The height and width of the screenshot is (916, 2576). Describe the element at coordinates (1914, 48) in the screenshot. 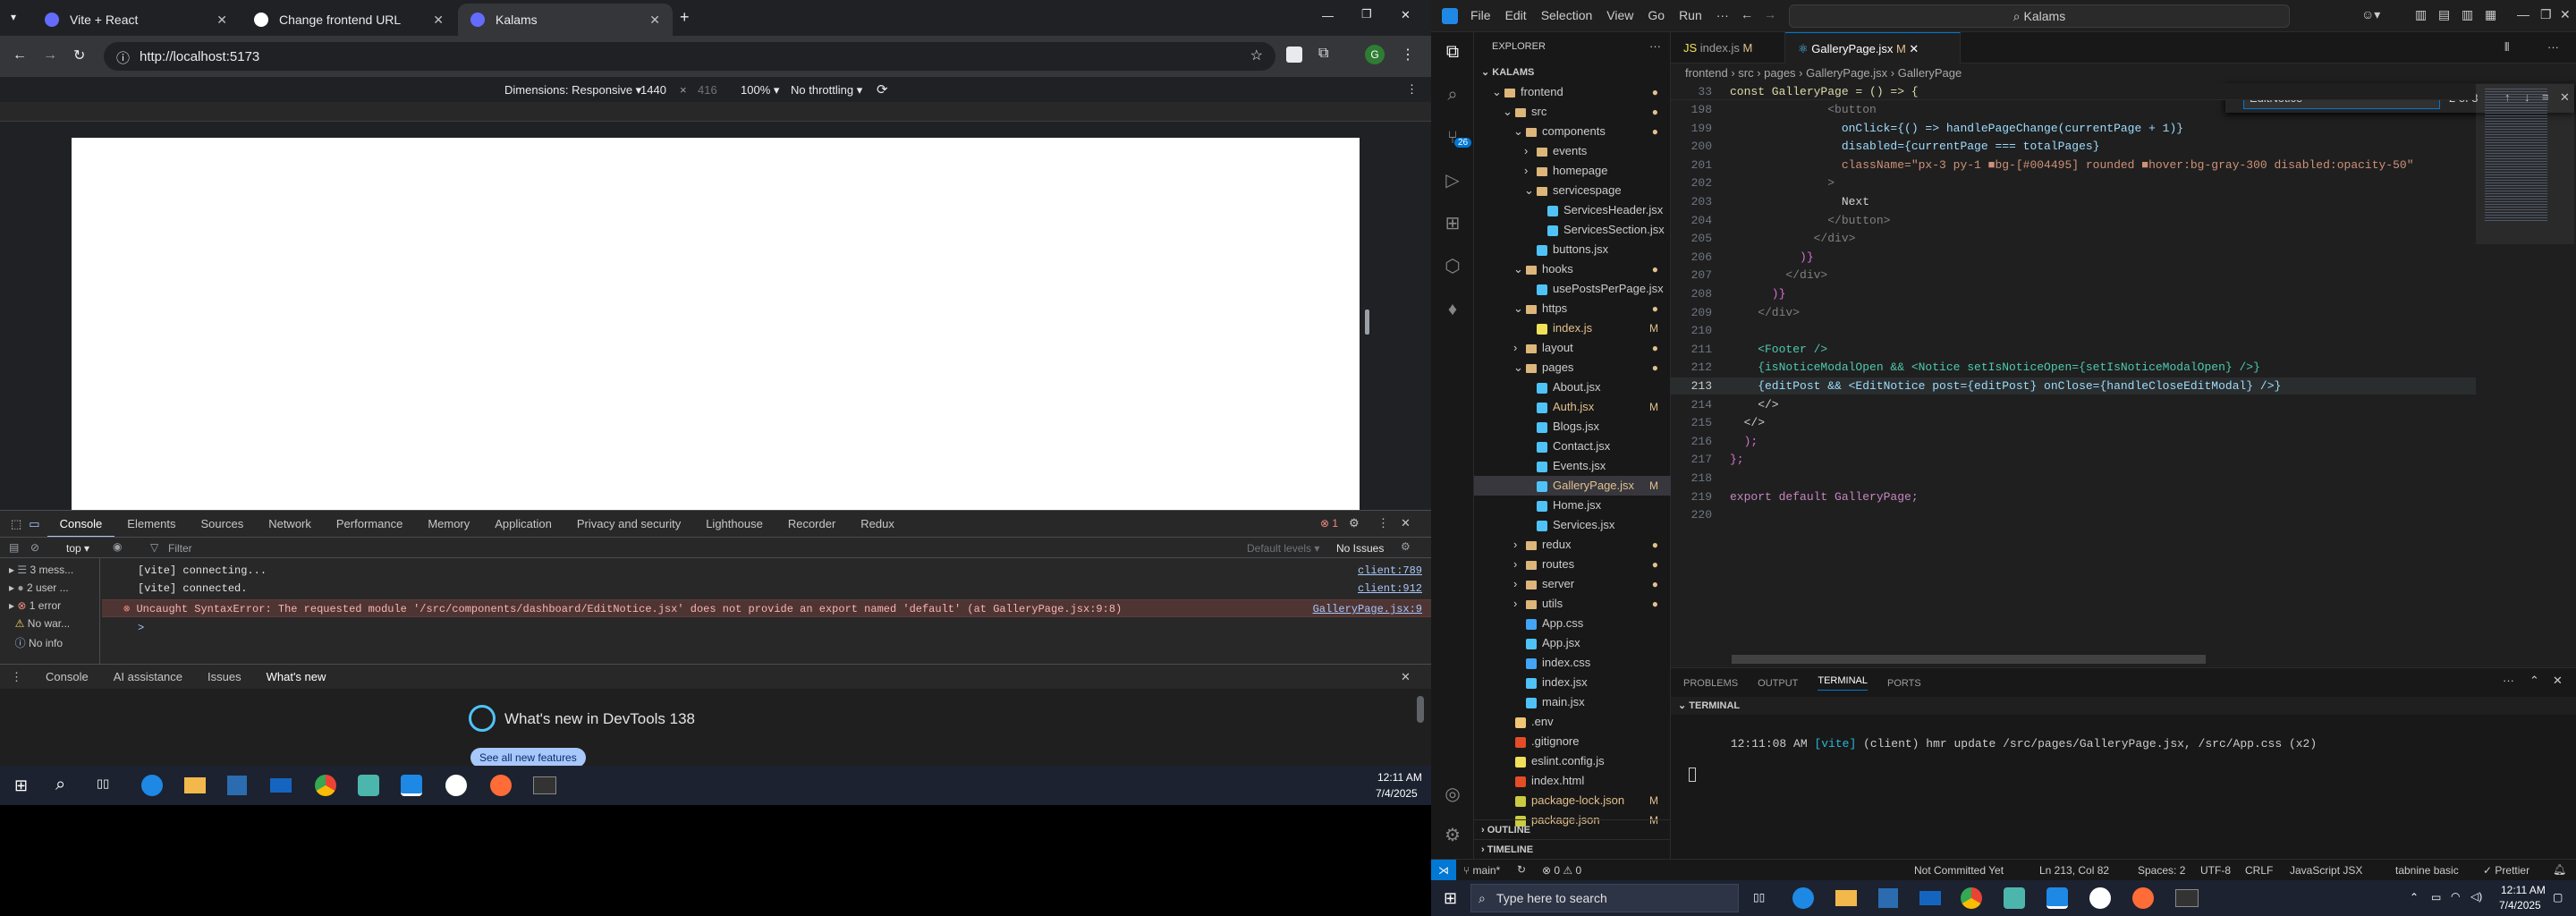

I see `close-tab-icon: ✕` at that location.